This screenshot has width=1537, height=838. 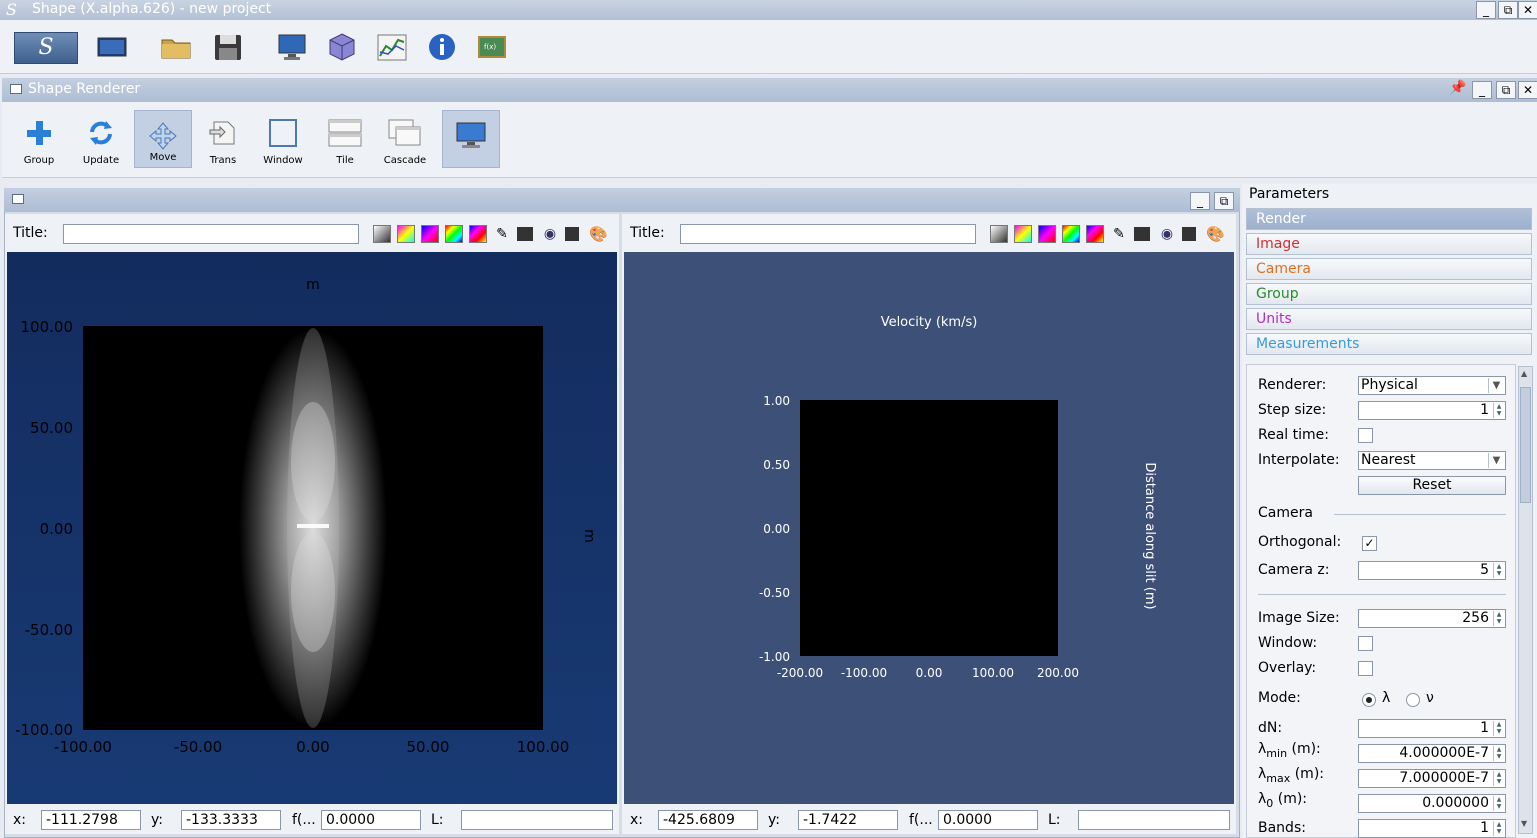 What do you see at coordinates (20, 820) in the screenshot?
I see `left-x-label: x:` at bounding box center [20, 820].